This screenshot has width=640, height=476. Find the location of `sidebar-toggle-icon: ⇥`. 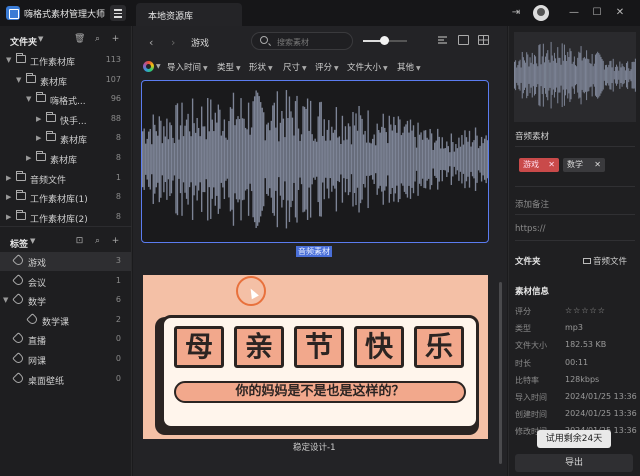

sidebar-toggle-icon: ⇥ is located at coordinates (516, 13).